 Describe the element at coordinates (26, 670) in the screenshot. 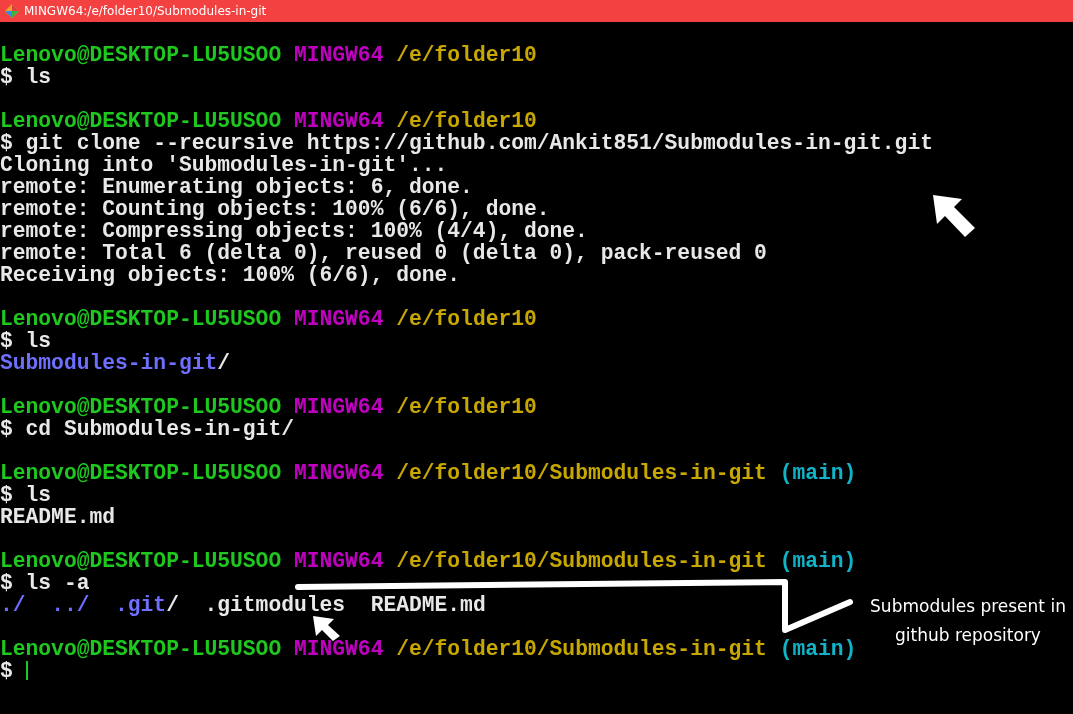

I see `text-cursor` at that location.